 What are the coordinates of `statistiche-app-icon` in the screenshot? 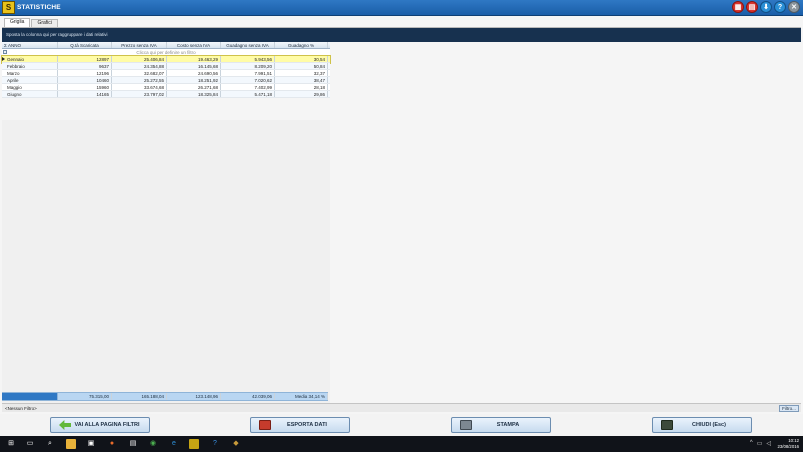 It's located at (194, 444).